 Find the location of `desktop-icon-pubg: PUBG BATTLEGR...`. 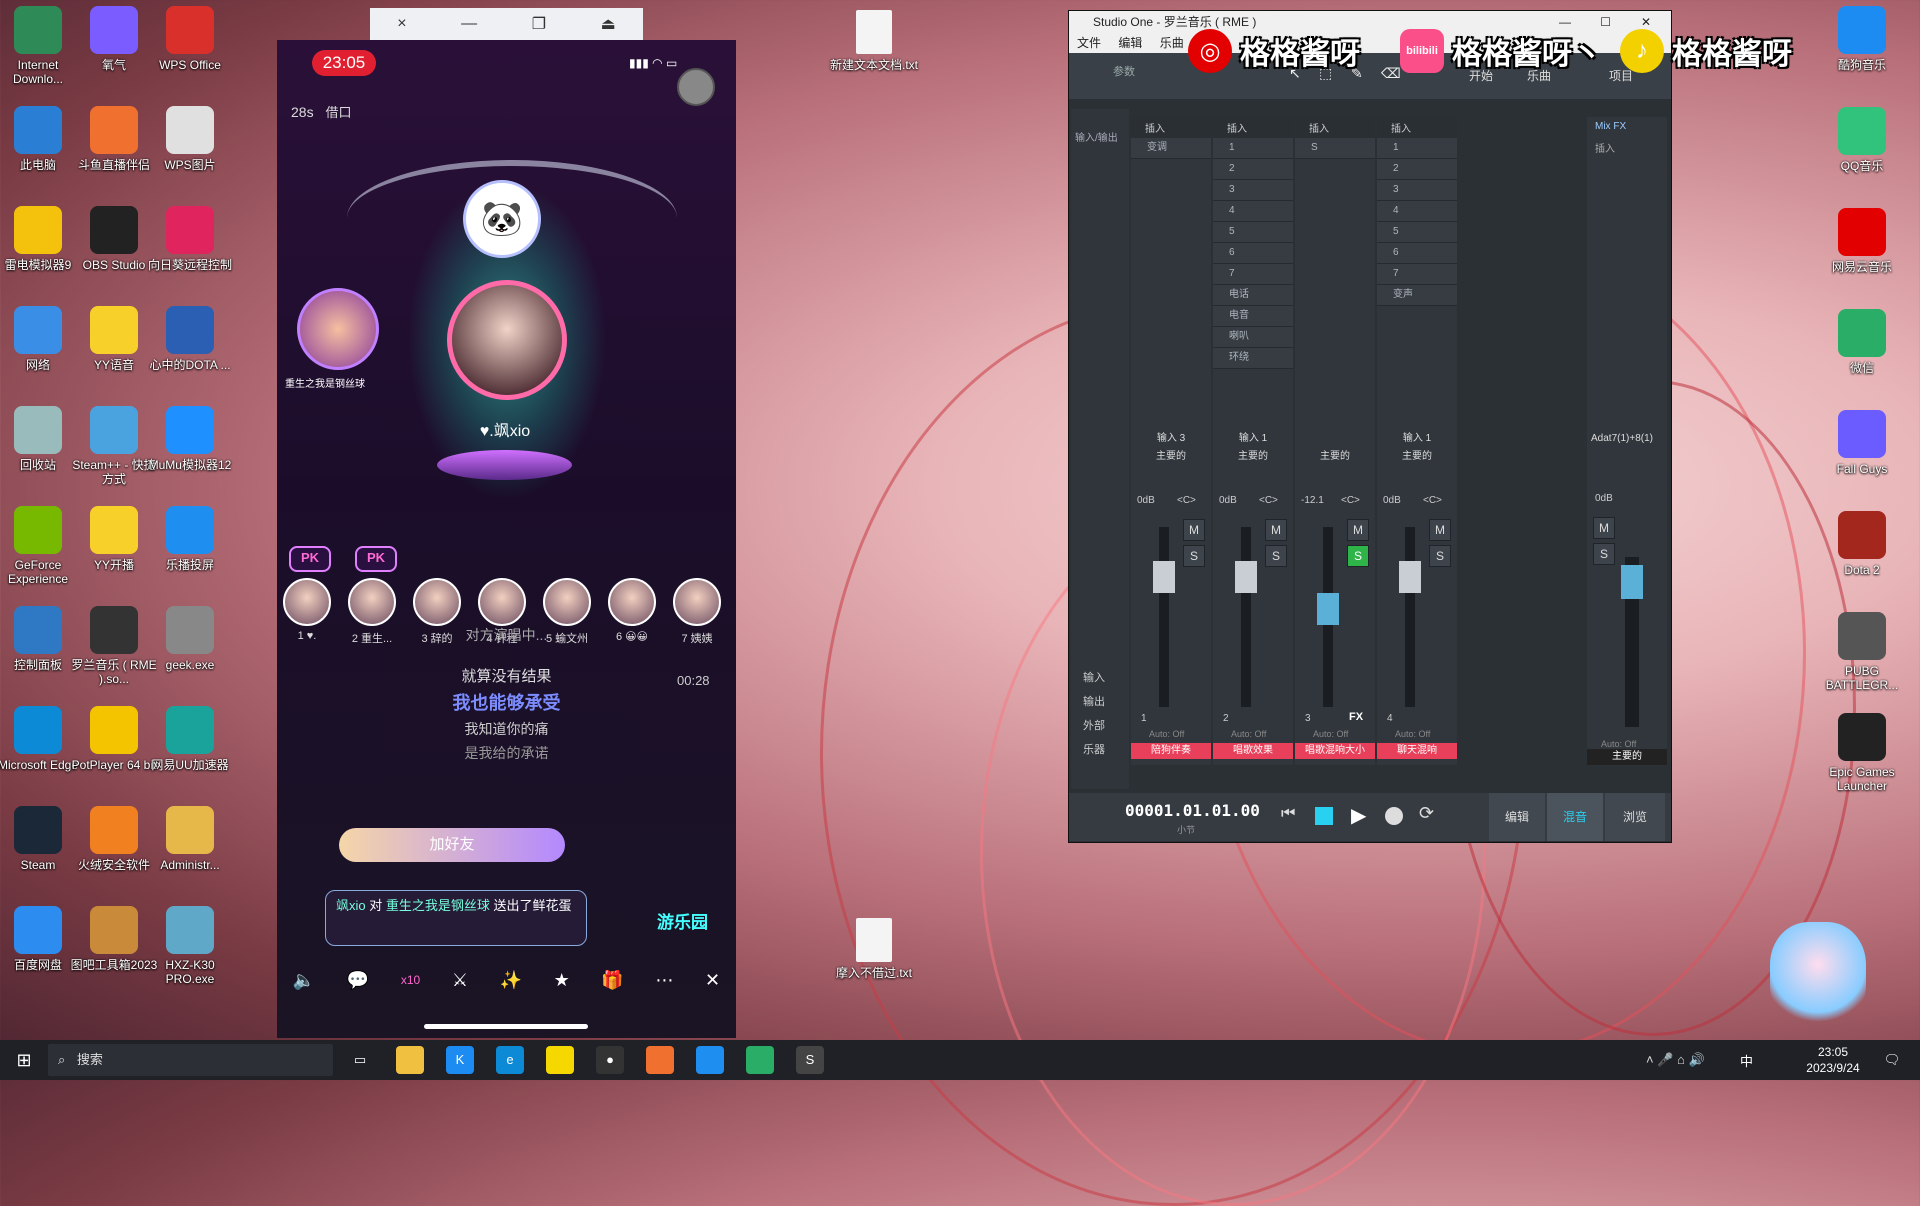

desktop-icon-pubg: PUBG BATTLEGR... is located at coordinates (1862, 652).